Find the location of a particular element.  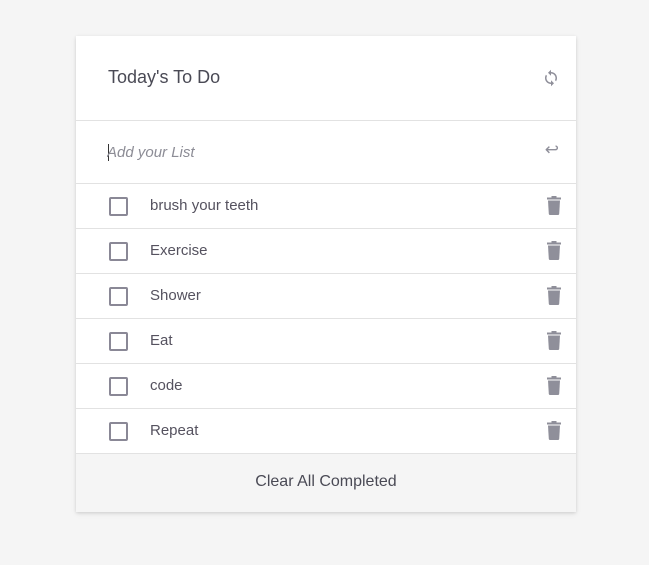

list-item: Exercise is located at coordinates (326, 251).